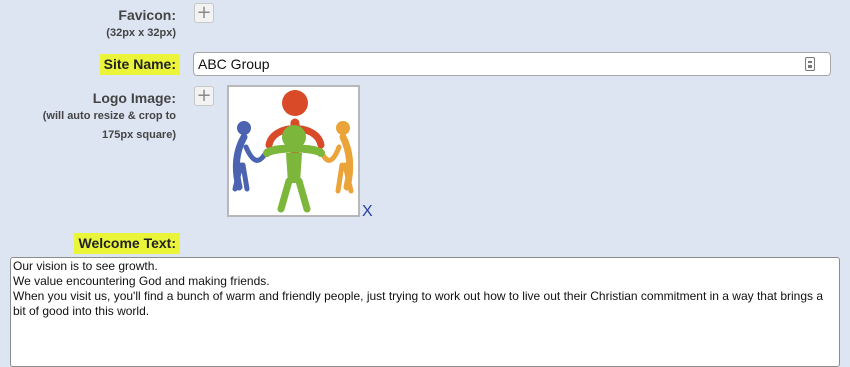  I want to click on welcome-text-label: Welcome Text:, so click(127, 243).